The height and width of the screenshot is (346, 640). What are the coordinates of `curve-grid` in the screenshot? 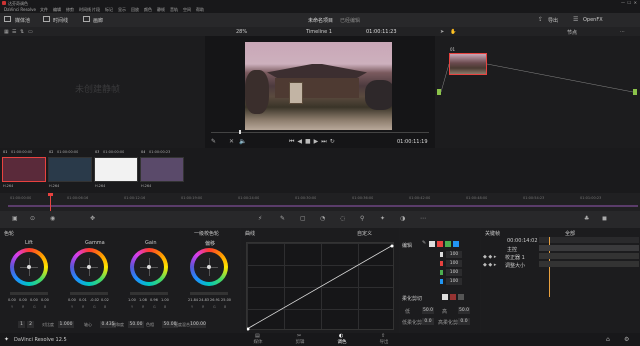 It's located at (320, 286).